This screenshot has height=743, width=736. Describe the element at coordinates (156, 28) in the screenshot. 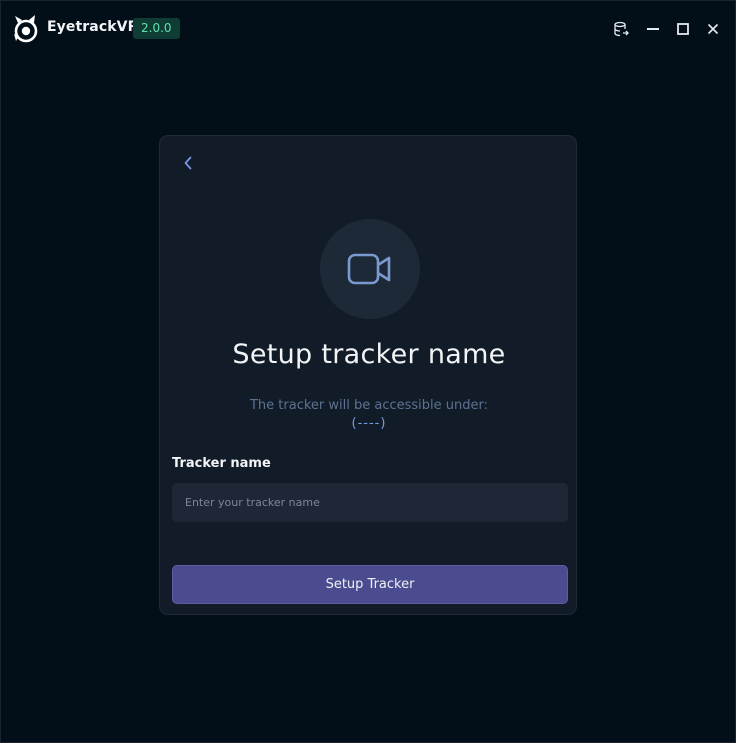

I see `version-badge: 2.0.0` at that location.